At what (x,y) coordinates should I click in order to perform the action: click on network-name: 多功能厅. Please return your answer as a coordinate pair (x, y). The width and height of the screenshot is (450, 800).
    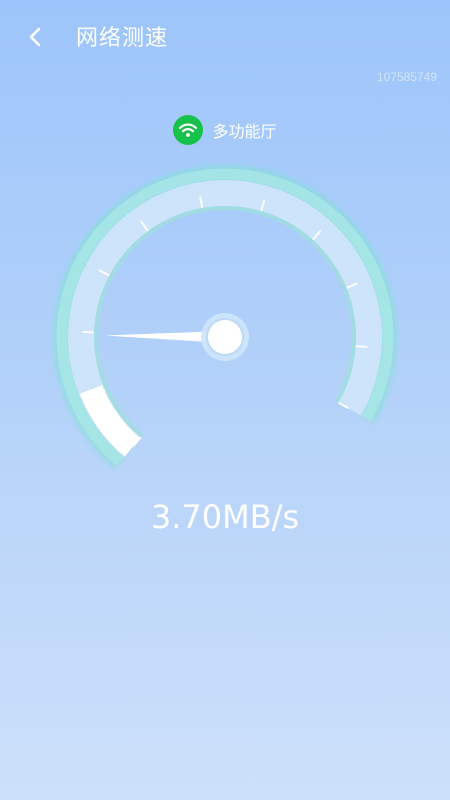
    Looking at the image, I should click on (244, 131).